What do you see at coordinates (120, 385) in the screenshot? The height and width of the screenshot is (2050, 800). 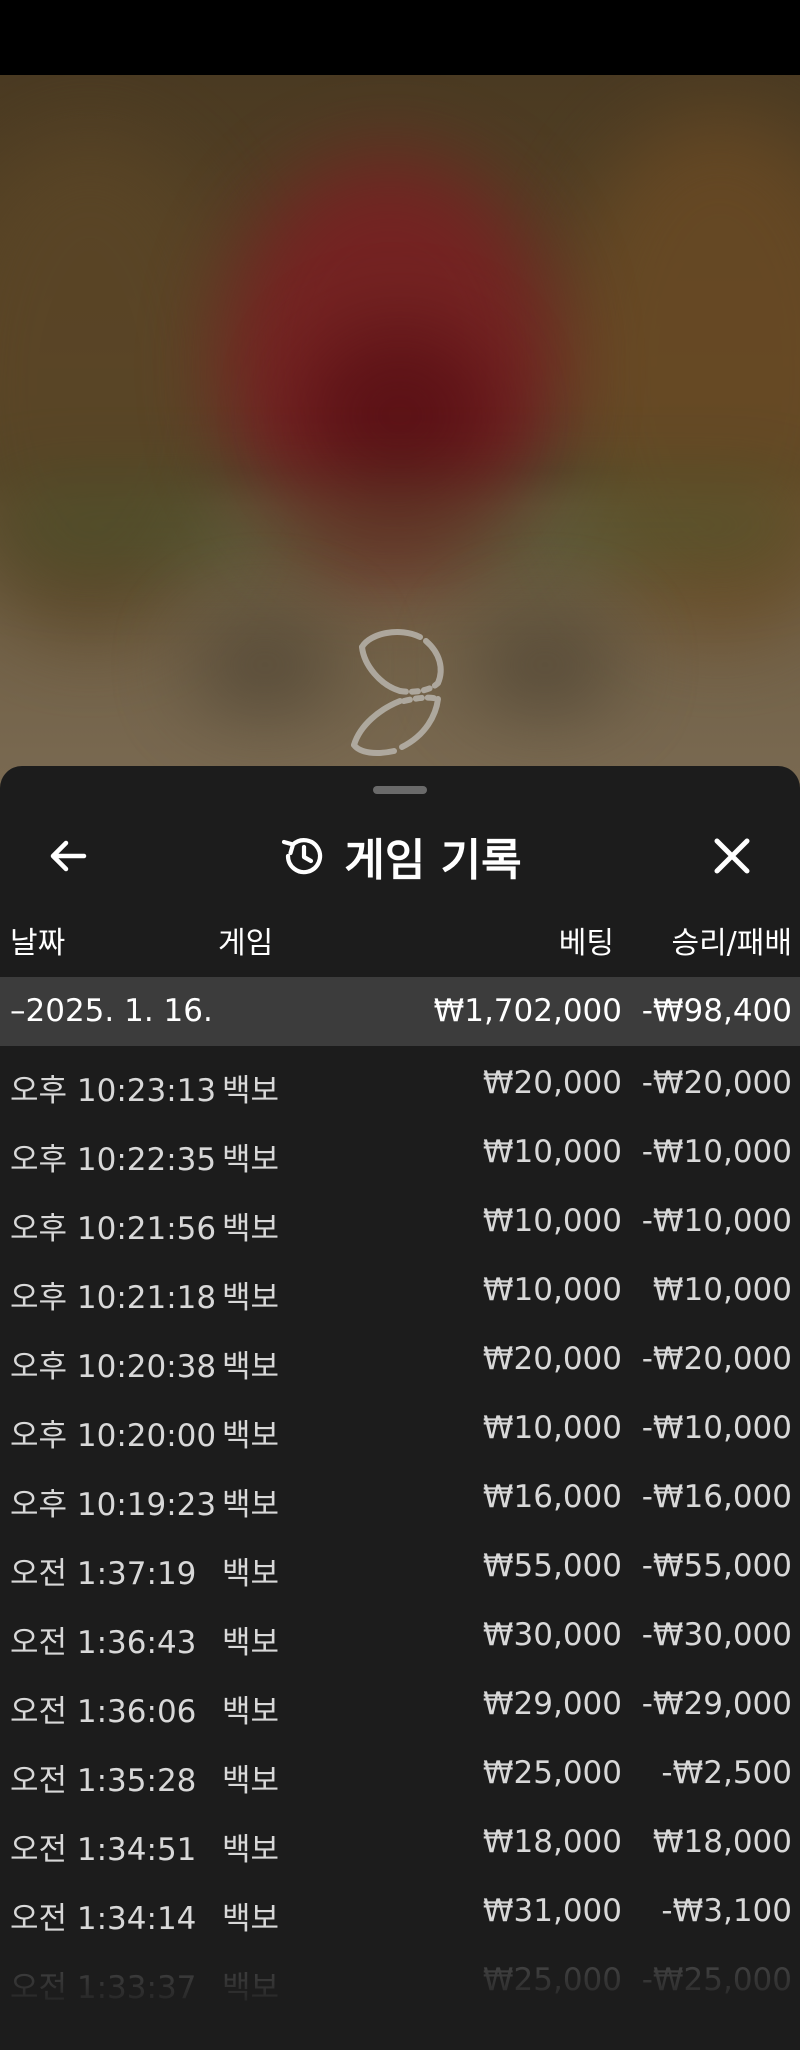 I see `video-blur-left` at bounding box center [120, 385].